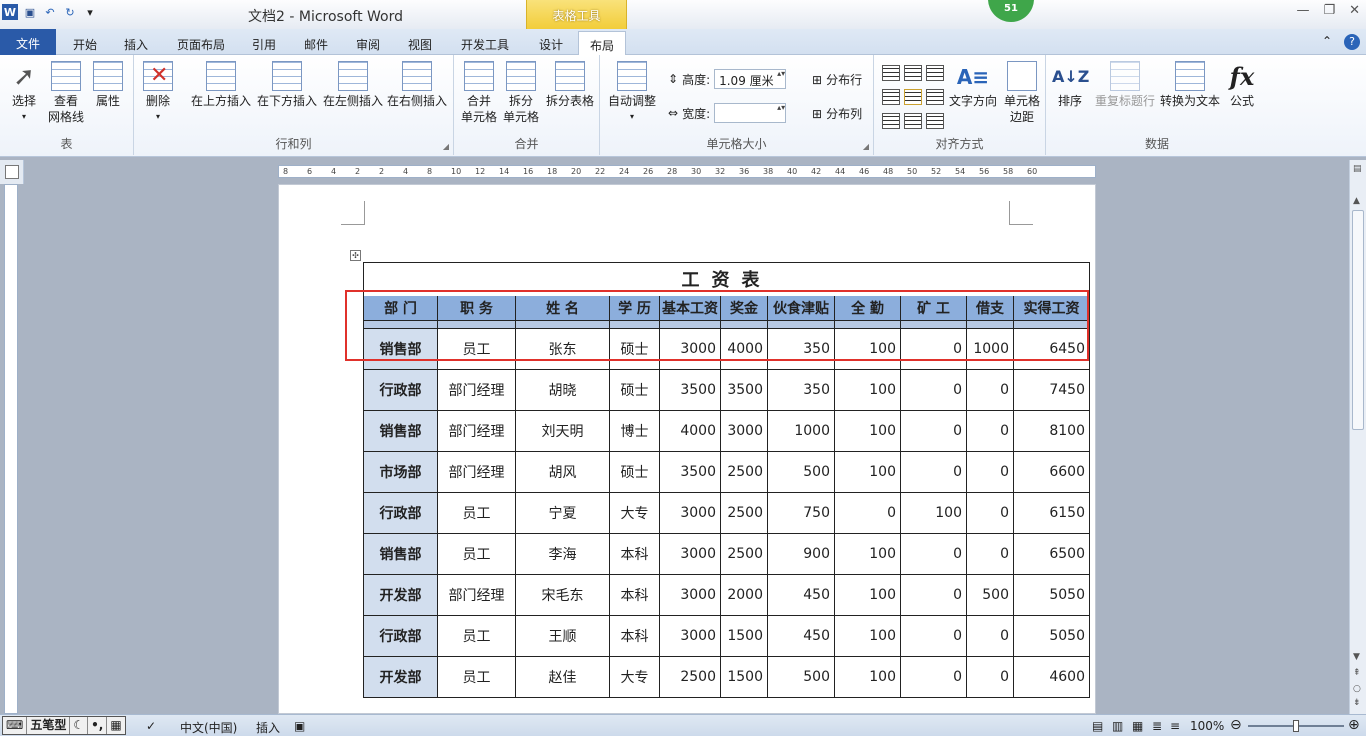 The width and height of the screenshot is (1366, 736). Describe the element at coordinates (115, 725) in the screenshot. I see `ime-keyboard-icon: ▦` at that location.